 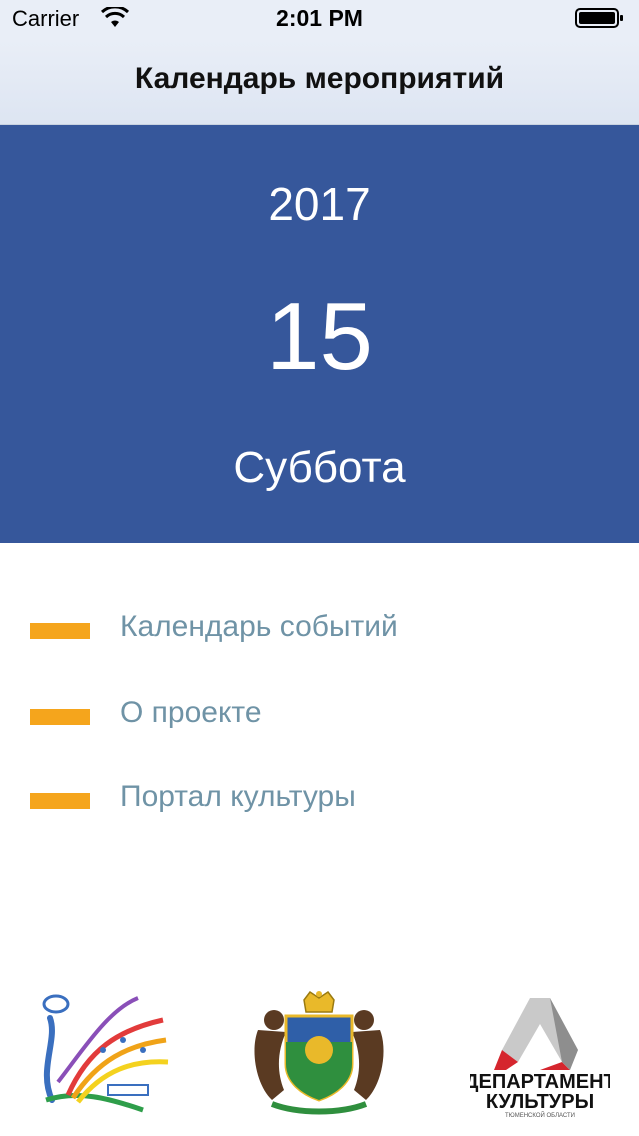 What do you see at coordinates (540, 1115) in the screenshot?
I see `department-name-line3: ТЮМЕНСКОЙ ОБЛАСТИ` at bounding box center [540, 1115].